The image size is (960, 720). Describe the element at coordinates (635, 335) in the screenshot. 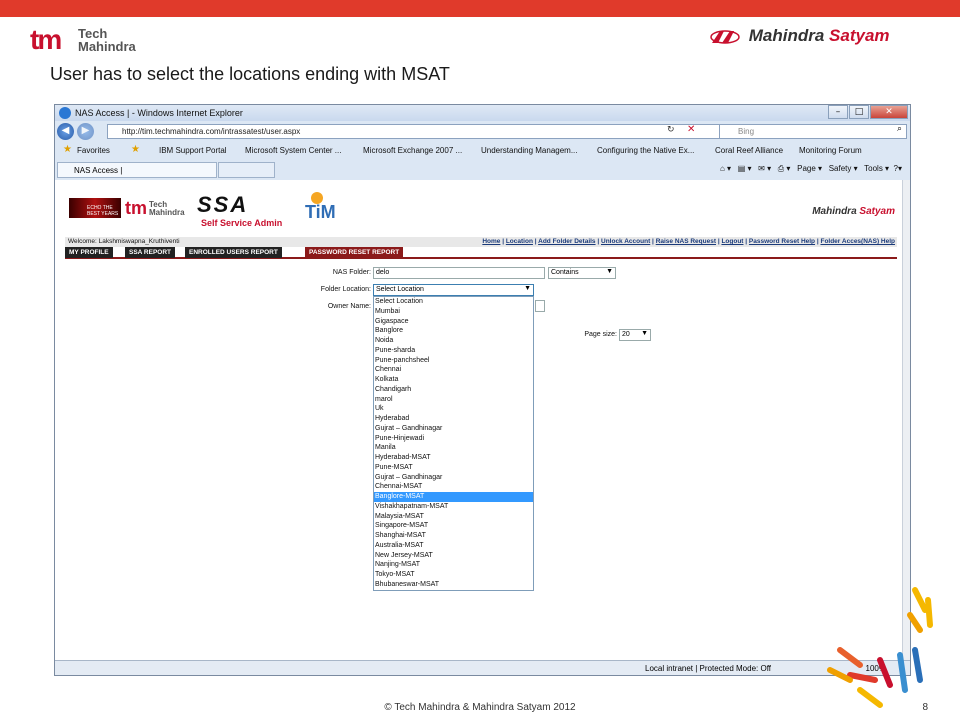

I see `page-size-select: 20 ▼` at that location.